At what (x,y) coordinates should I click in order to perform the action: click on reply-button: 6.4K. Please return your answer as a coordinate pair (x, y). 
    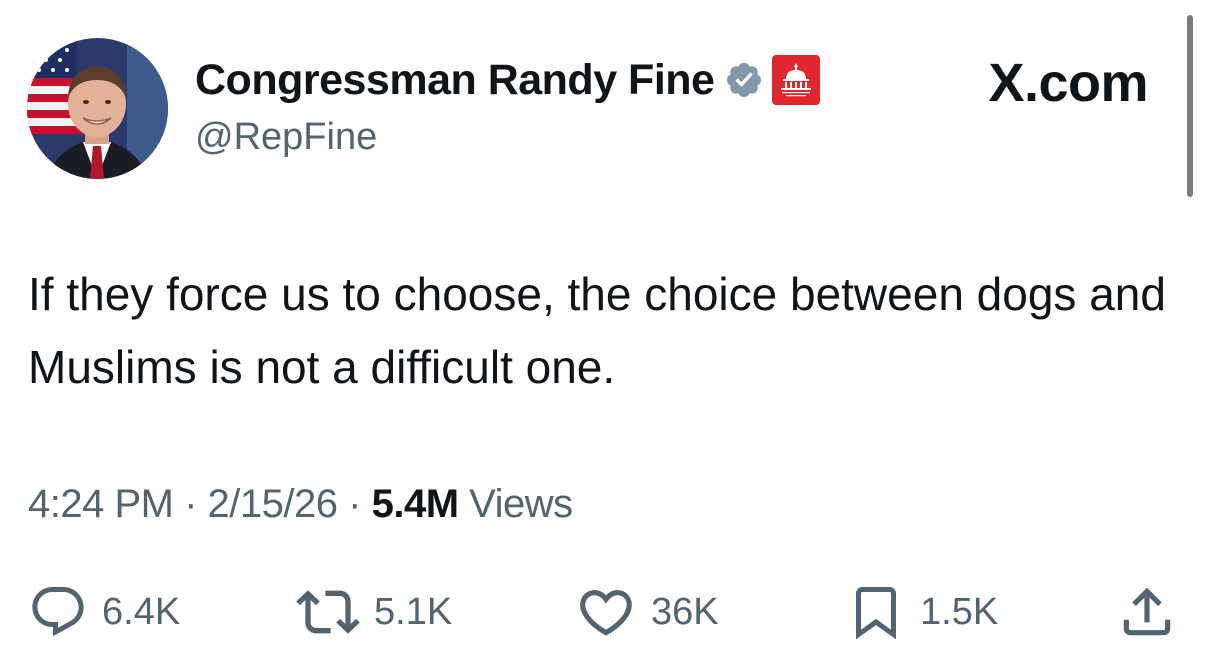
    Looking at the image, I should click on (104, 612).